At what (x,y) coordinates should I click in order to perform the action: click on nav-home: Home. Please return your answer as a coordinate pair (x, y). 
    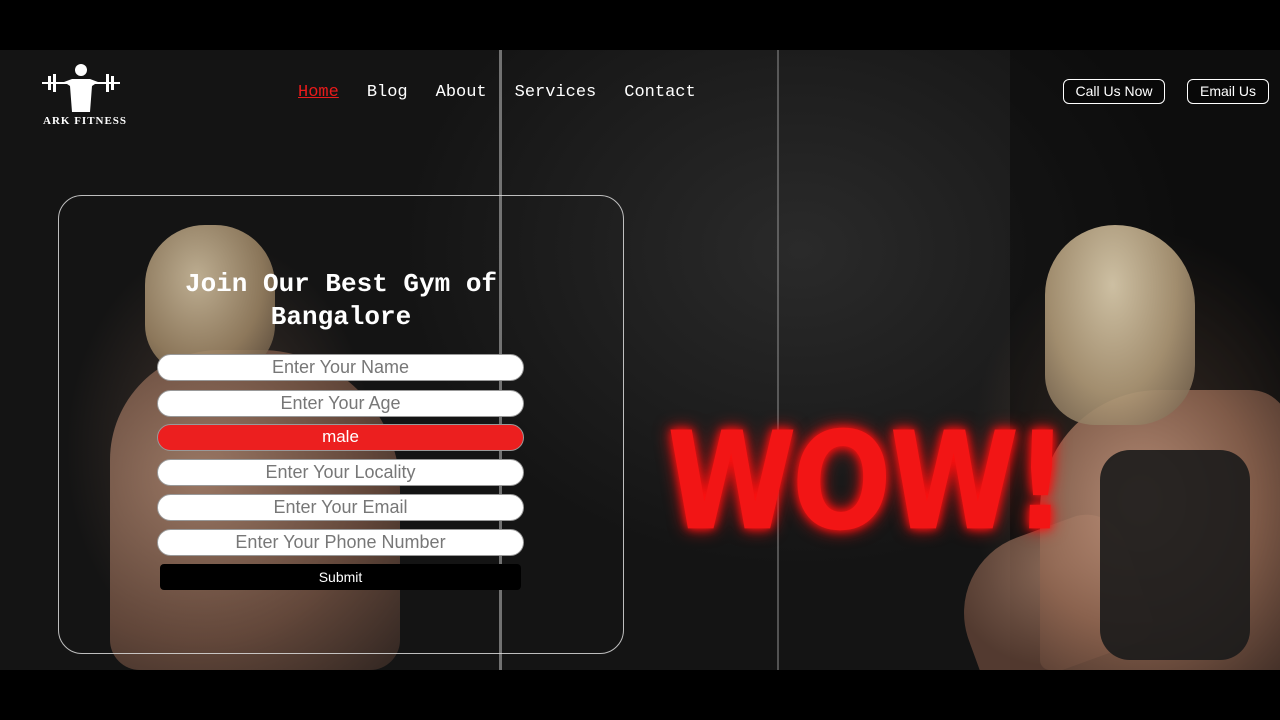
    Looking at the image, I should click on (318, 93).